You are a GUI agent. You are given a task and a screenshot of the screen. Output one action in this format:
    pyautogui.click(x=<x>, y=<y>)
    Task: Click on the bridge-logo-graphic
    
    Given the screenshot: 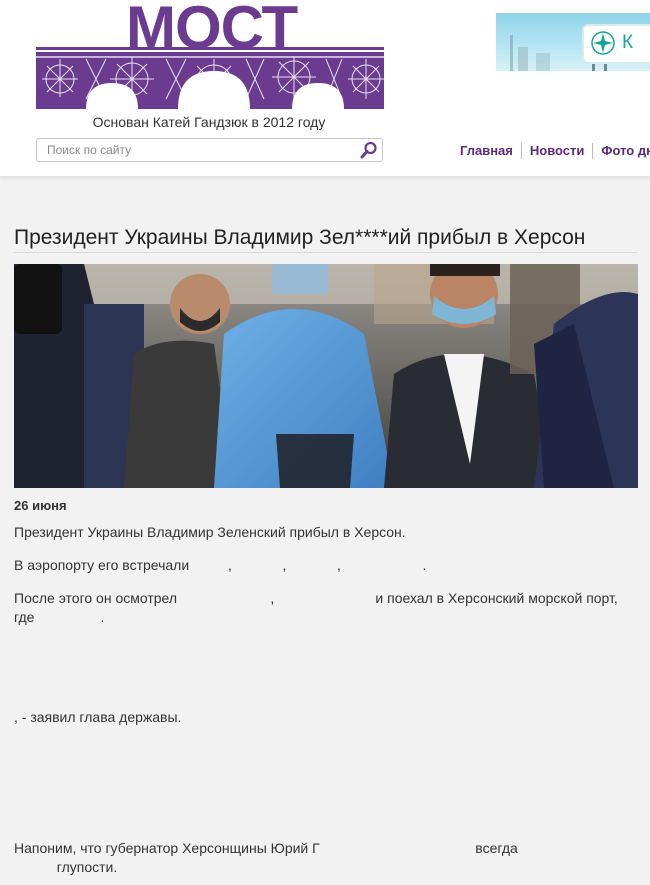 What is the action you would take?
    pyautogui.click(x=210, y=78)
    